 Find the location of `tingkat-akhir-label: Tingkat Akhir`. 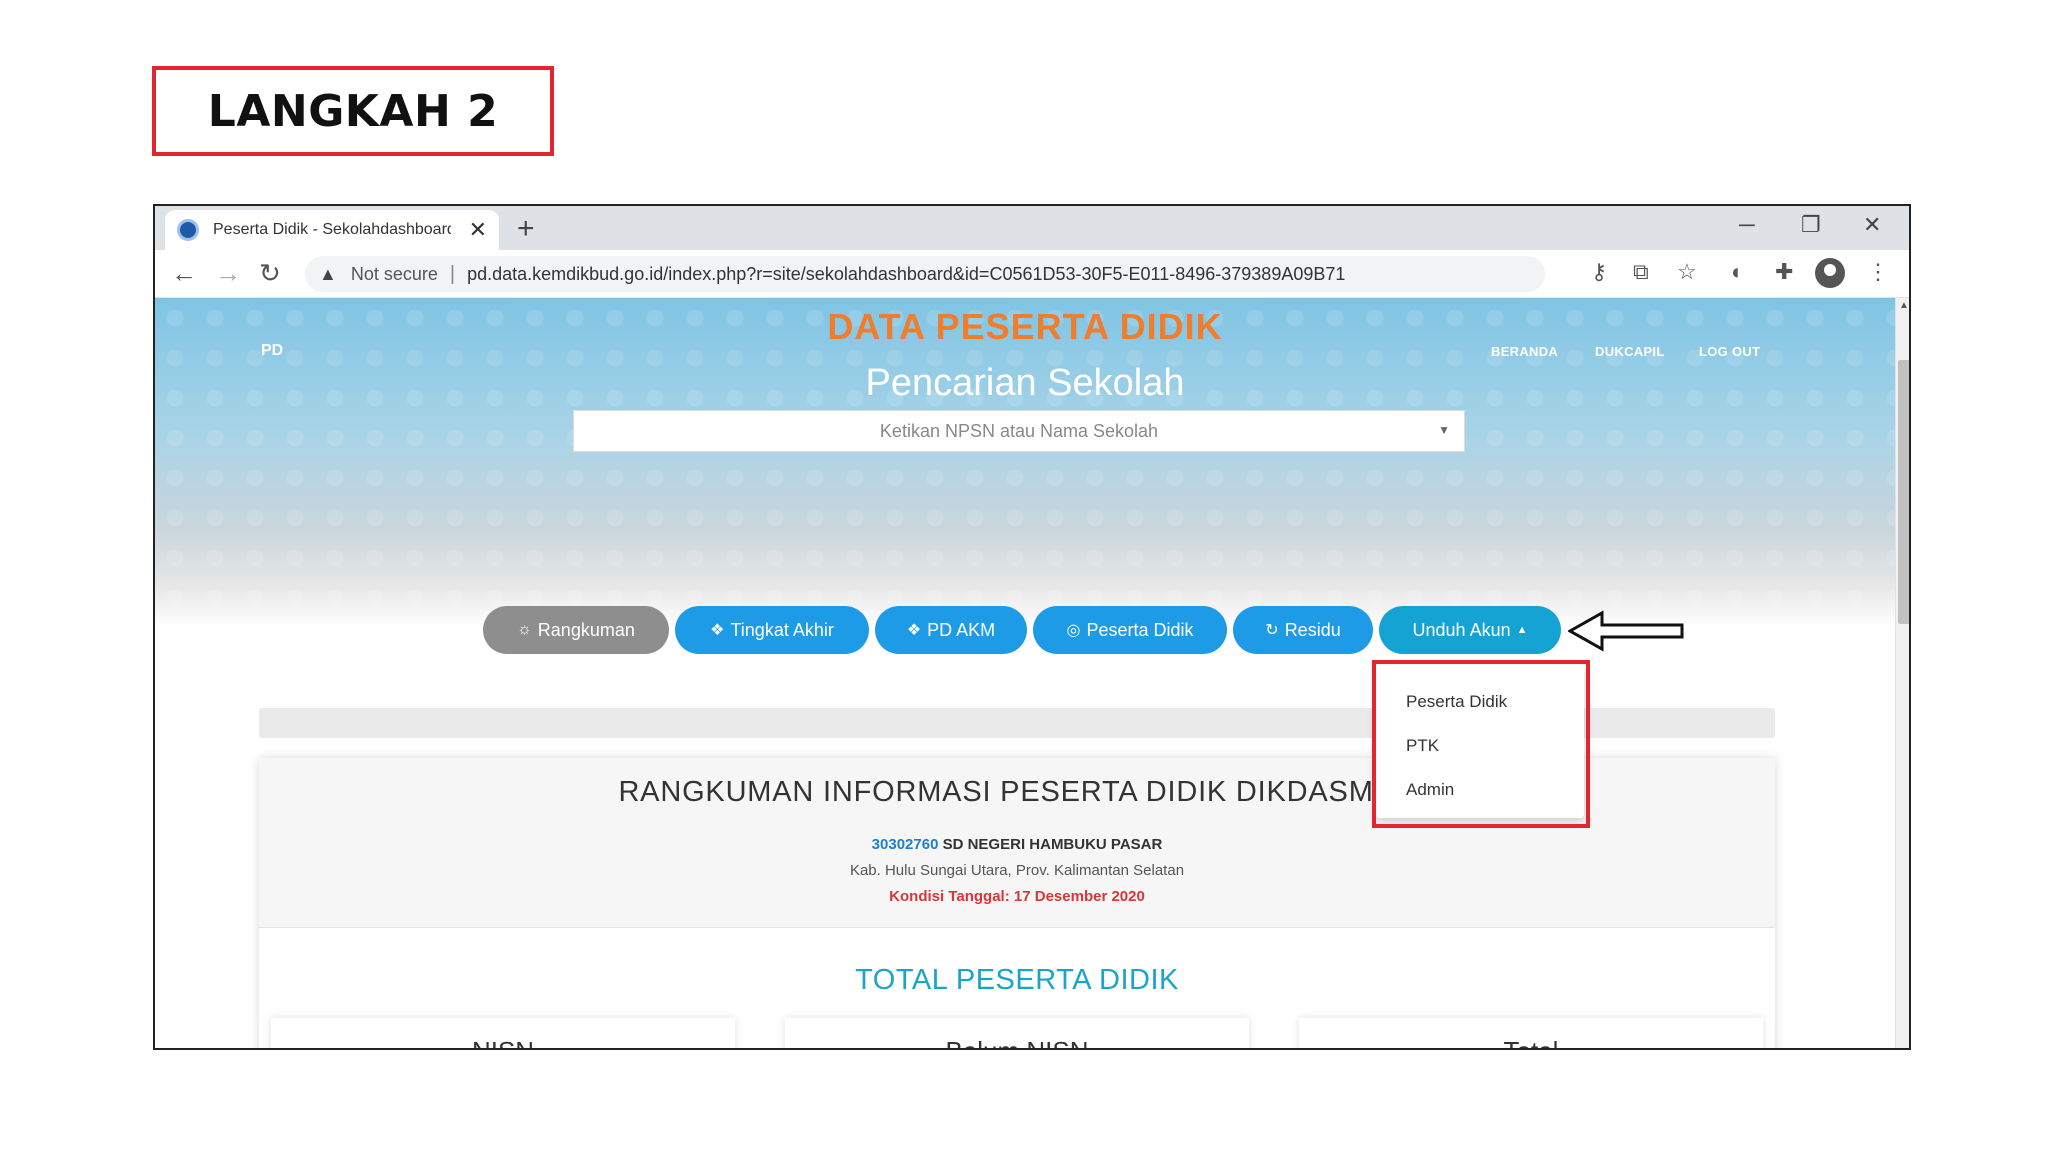

tingkat-akhir-label: Tingkat Akhir is located at coordinates (782, 629).